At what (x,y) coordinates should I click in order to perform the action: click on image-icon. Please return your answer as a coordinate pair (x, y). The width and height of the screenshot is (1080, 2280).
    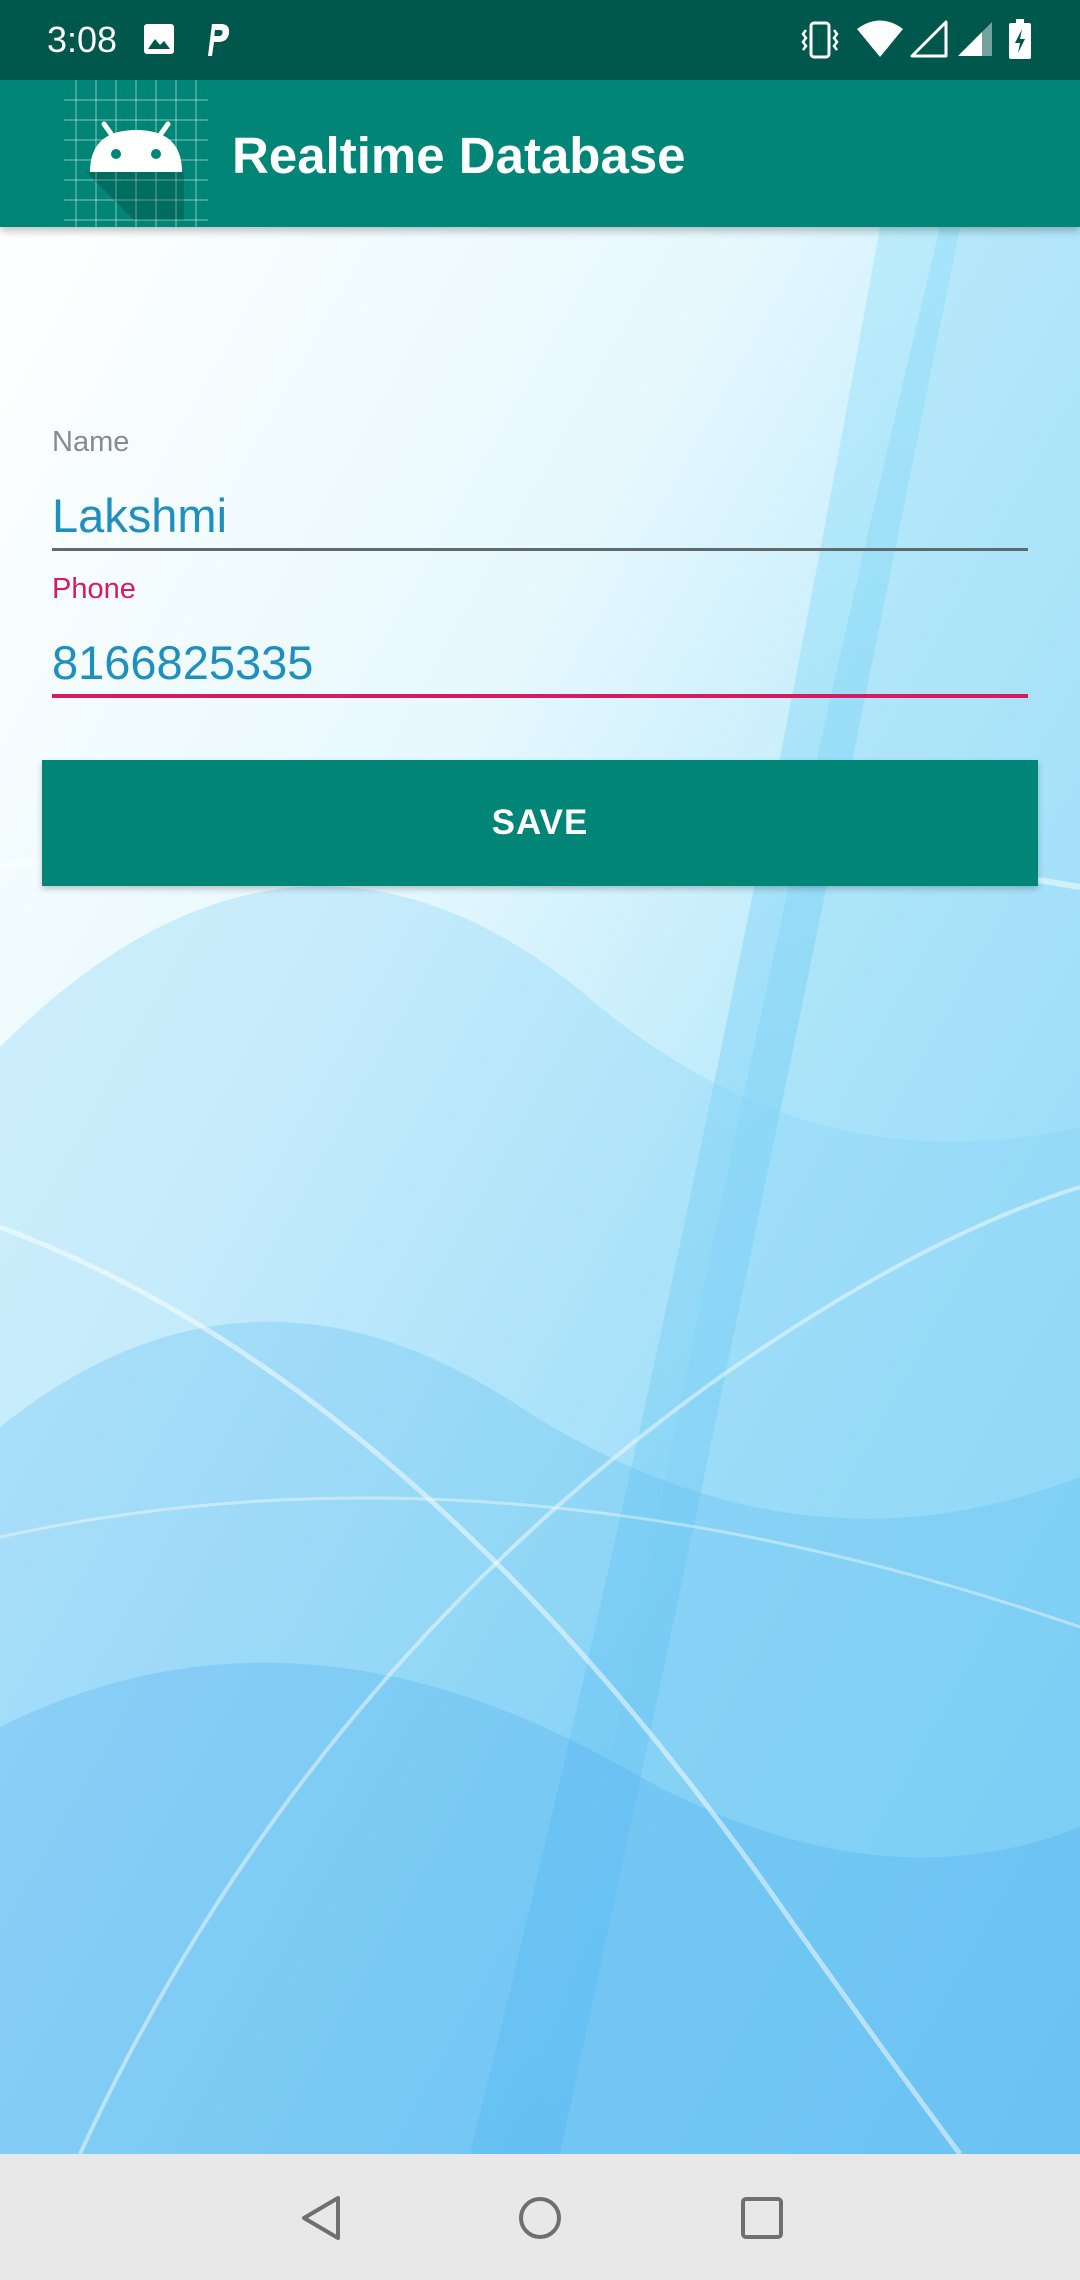
    Looking at the image, I should click on (159, 39).